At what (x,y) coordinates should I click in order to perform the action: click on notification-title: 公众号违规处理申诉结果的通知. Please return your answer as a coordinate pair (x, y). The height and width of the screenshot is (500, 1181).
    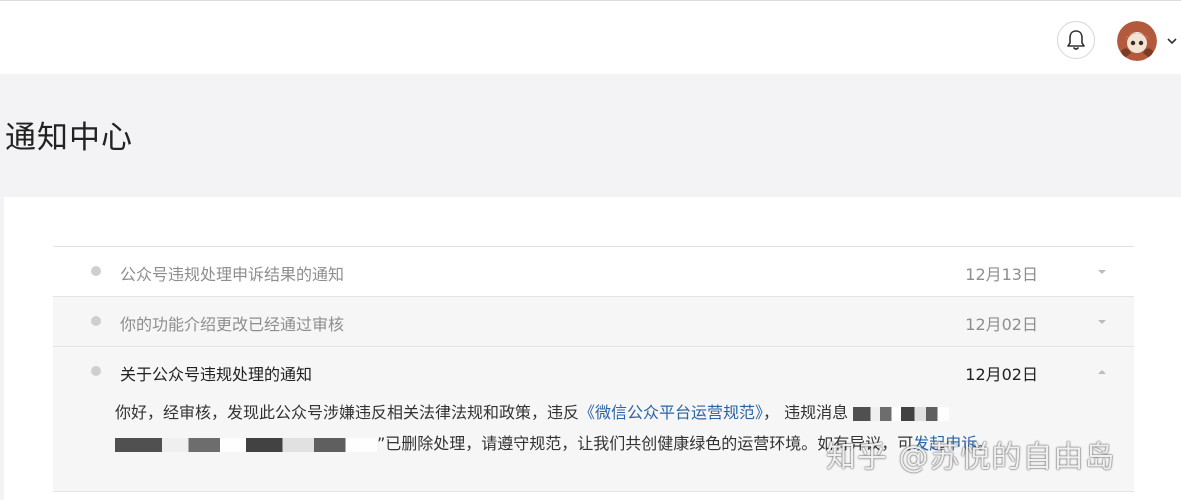
    Looking at the image, I should click on (232, 274).